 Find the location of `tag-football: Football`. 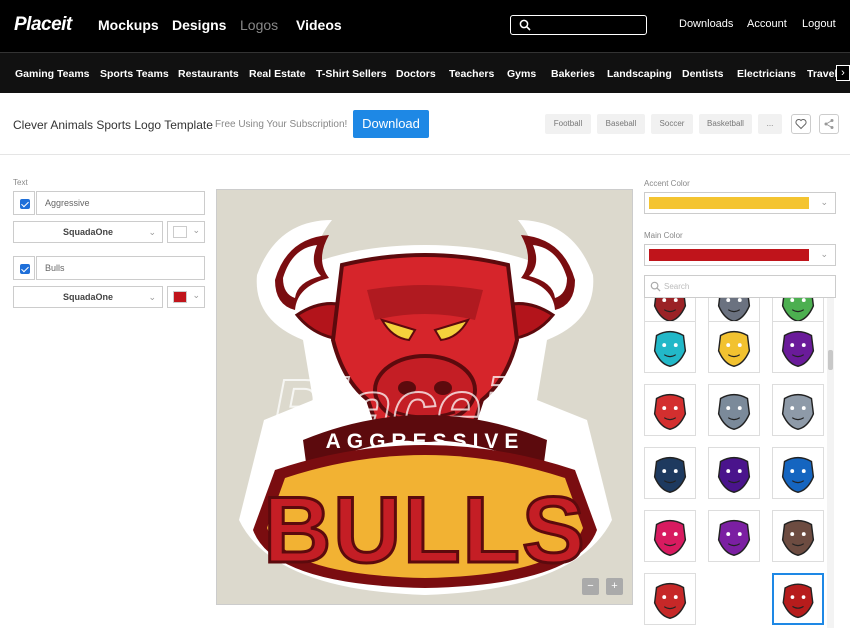

tag-football: Football is located at coordinates (568, 124).